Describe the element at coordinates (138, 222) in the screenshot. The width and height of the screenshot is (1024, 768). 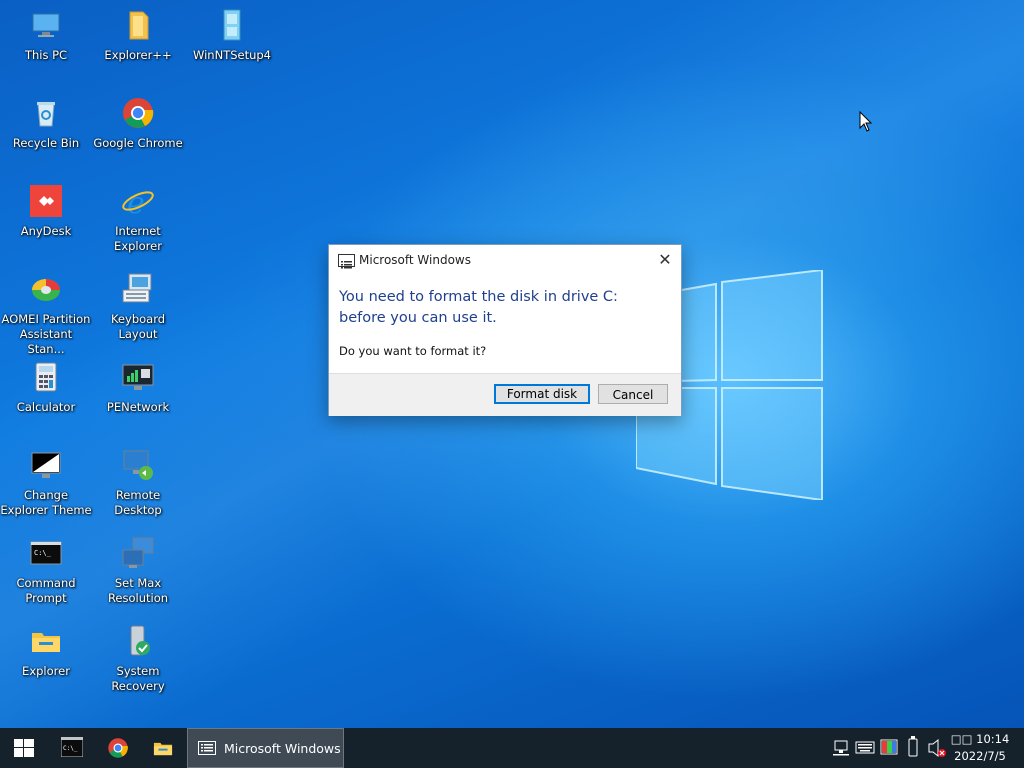
I see `desktop-icon-internet-explorer: e Internet Explorer` at that location.